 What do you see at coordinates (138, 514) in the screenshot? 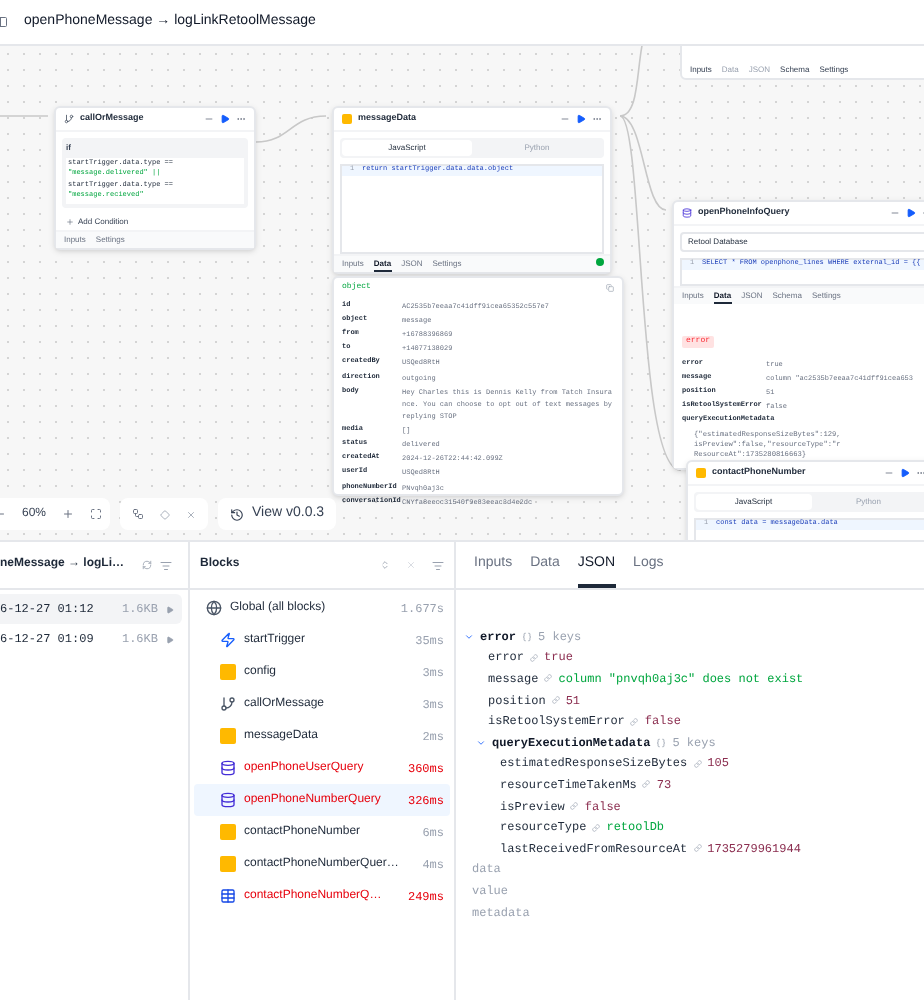
I see `layout-icon` at bounding box center [138, 514].